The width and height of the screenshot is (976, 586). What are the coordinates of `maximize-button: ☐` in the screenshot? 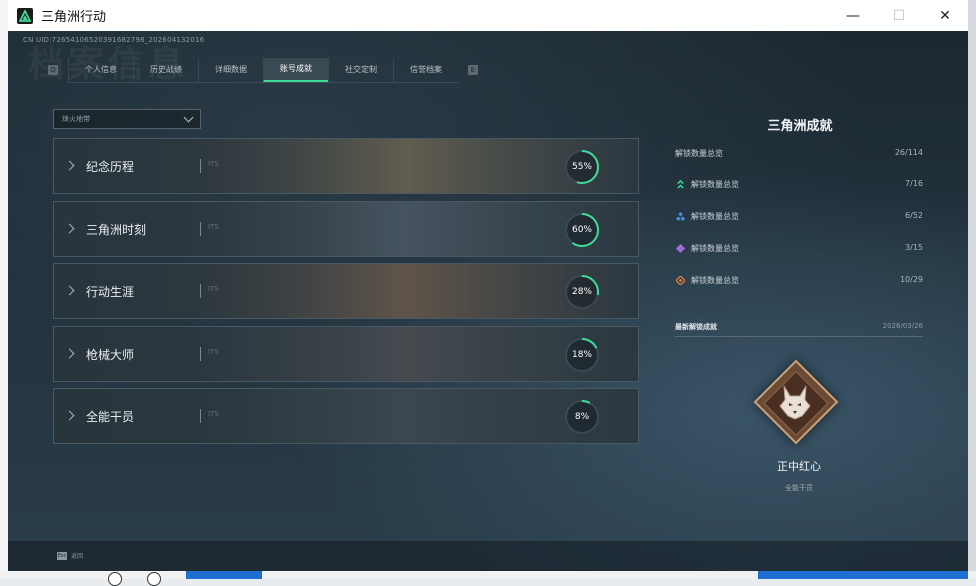 It's located at (899, 15).